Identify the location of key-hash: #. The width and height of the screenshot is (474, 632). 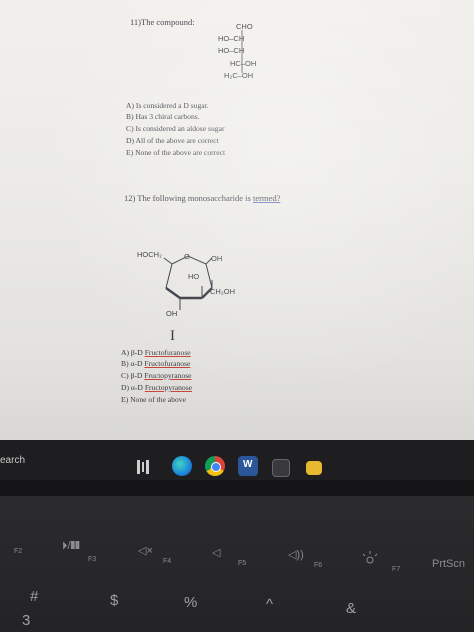
(34, 596).